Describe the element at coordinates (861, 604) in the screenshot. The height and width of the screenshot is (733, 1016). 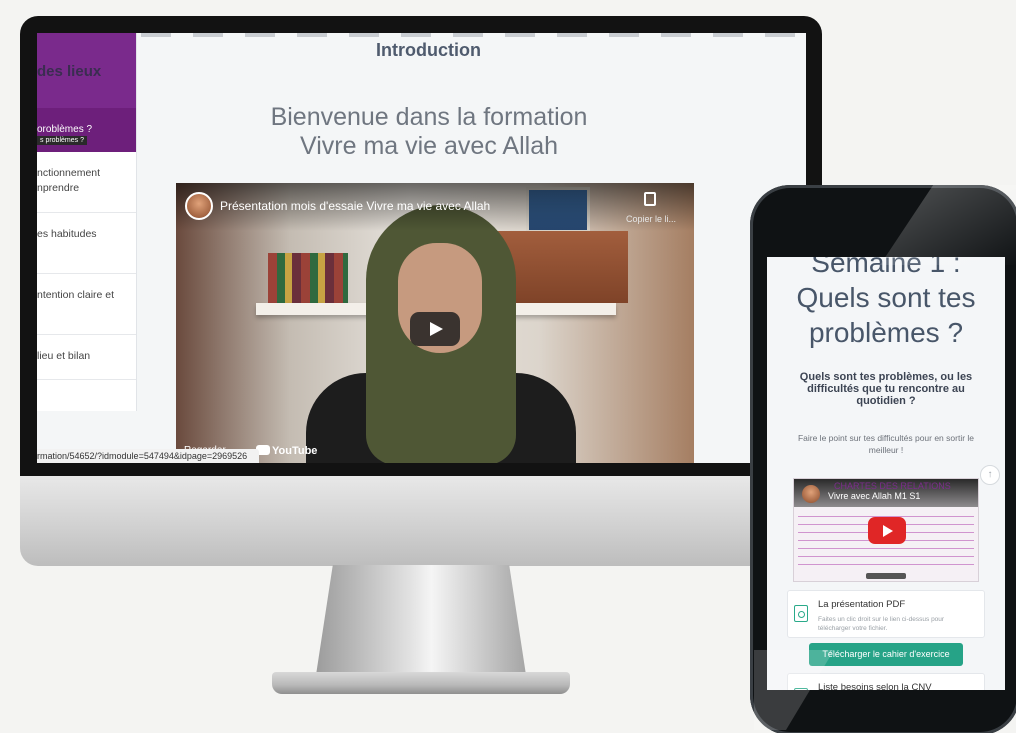
I see `resource-title: La présentation PDF` at that location.